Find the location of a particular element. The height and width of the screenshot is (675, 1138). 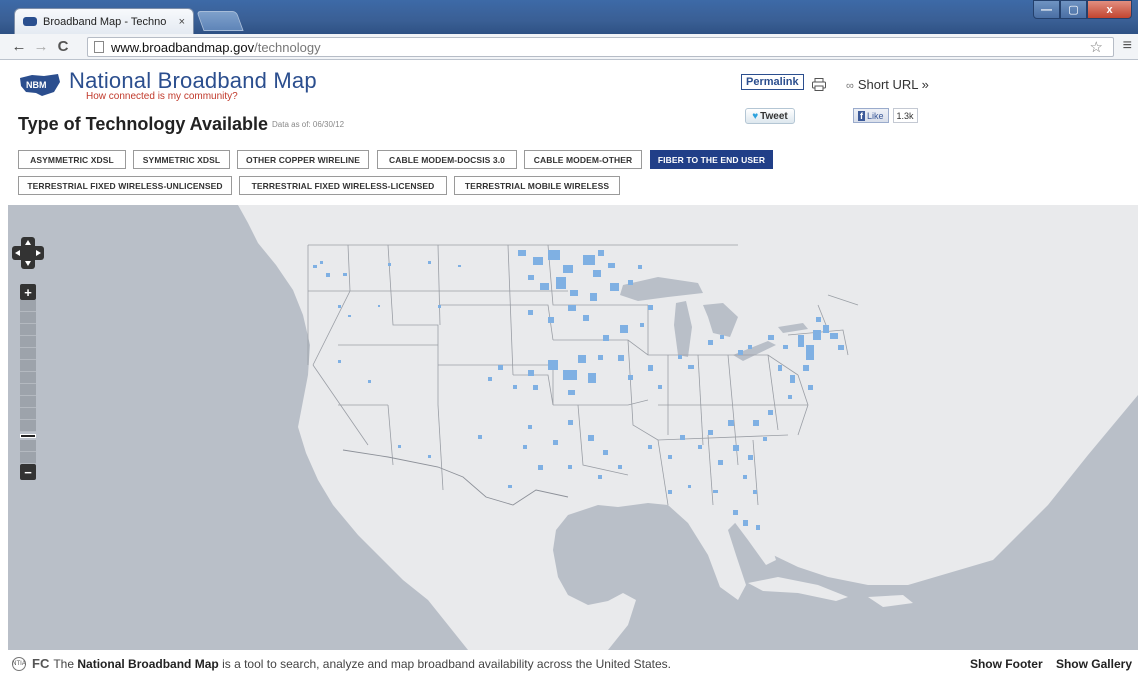

address-bar: www.broadbandmap.gov/technology ☆ is located at coordinates (600, 47).